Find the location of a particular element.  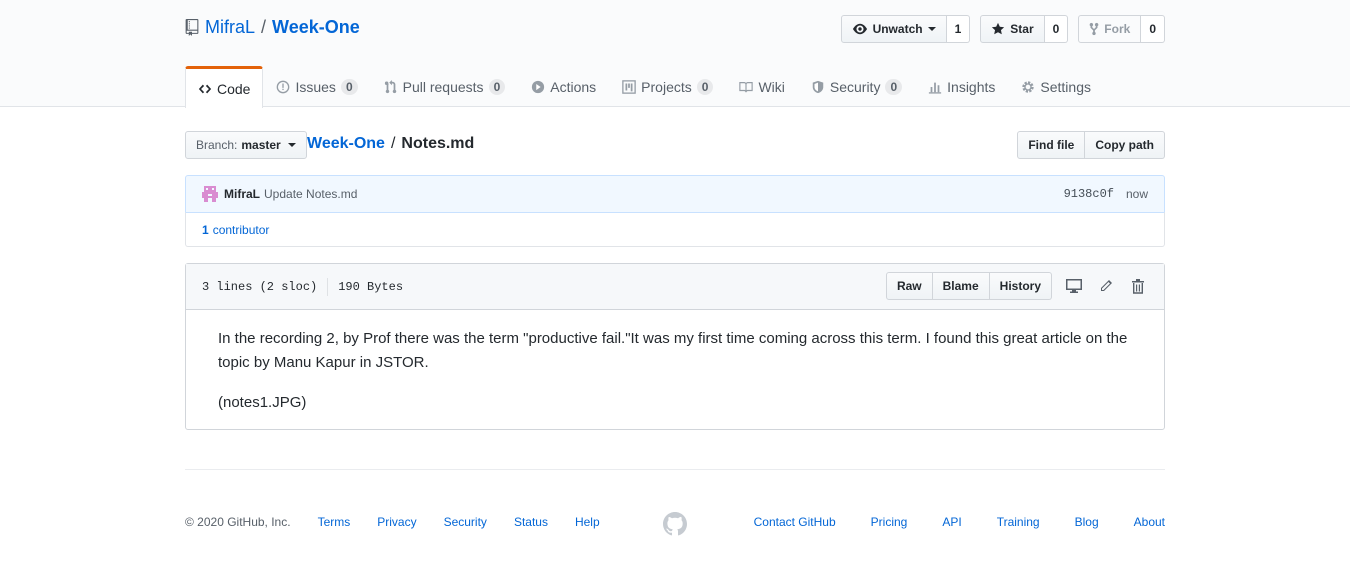

breadcrumb-repo-link: Week-One is located at coordinates (346, 144).